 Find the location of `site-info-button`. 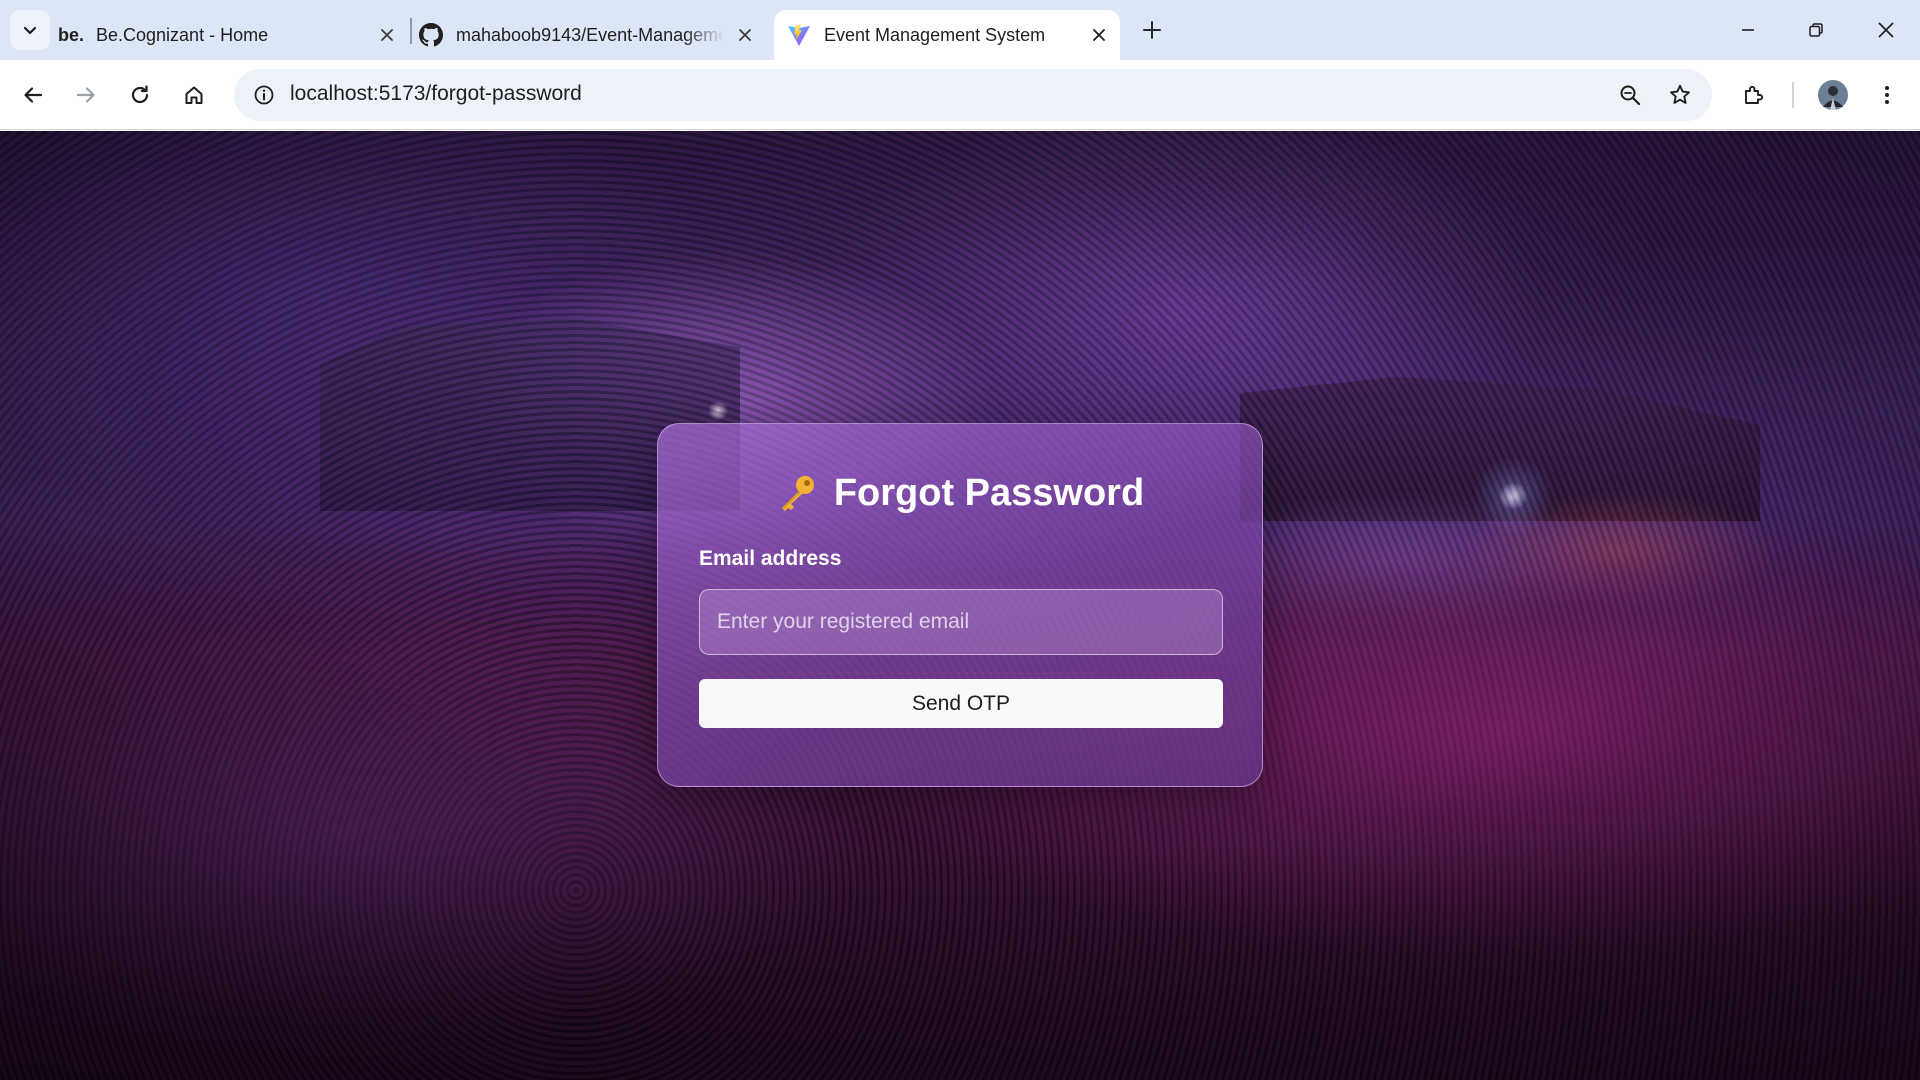

site-info-button is located at coordinates (264, 95).